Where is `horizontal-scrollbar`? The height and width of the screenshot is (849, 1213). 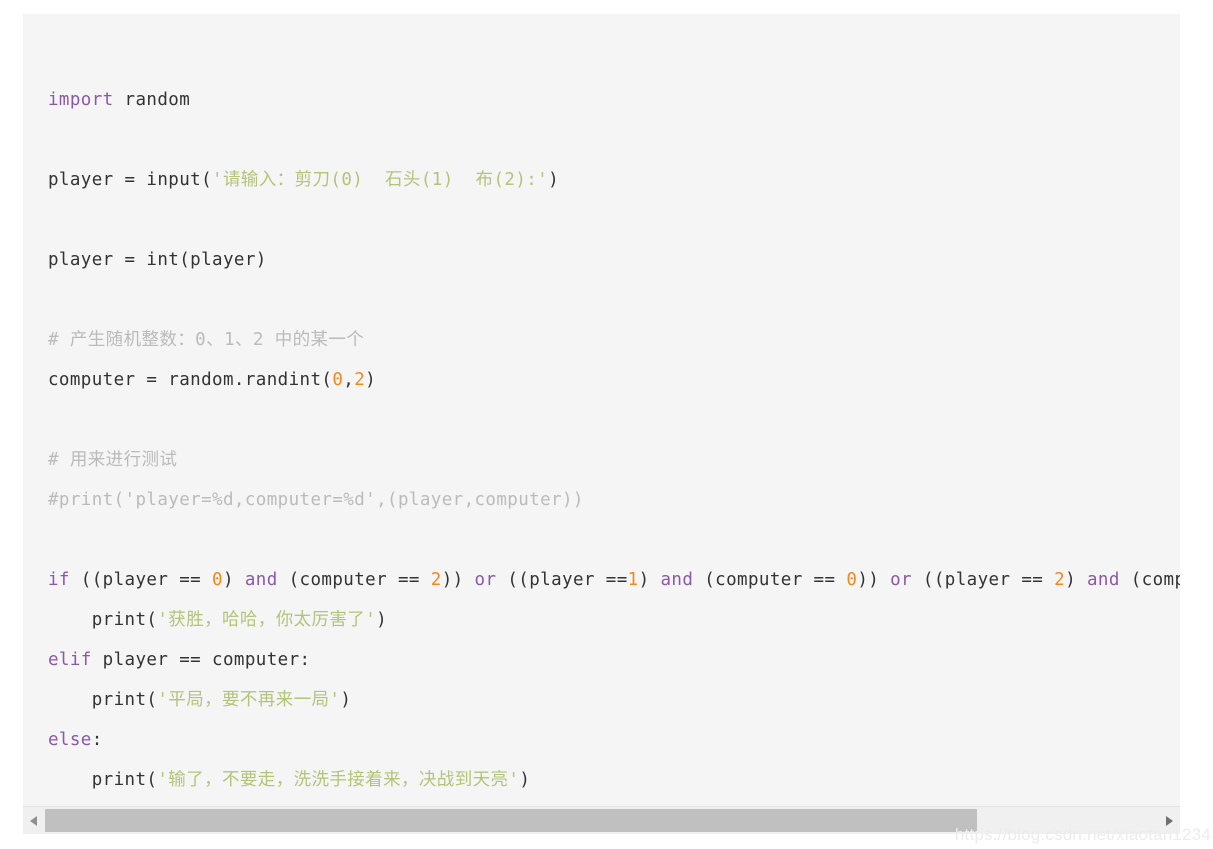 horizontal-scrollbar is located at coordinates (601, 820).